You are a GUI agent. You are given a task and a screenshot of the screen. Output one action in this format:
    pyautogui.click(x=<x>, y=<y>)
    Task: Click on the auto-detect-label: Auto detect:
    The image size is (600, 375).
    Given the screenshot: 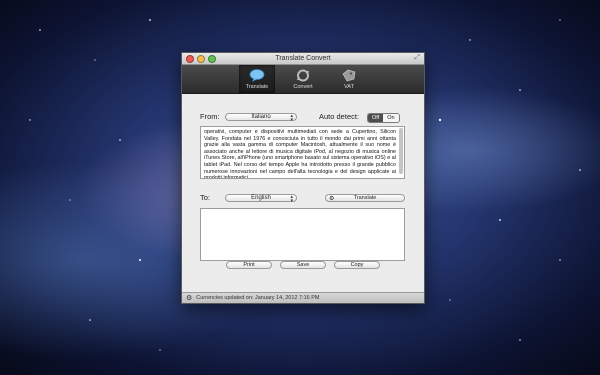 What is the action you would take?
    pyautogui.click(x=339, y=116)
    